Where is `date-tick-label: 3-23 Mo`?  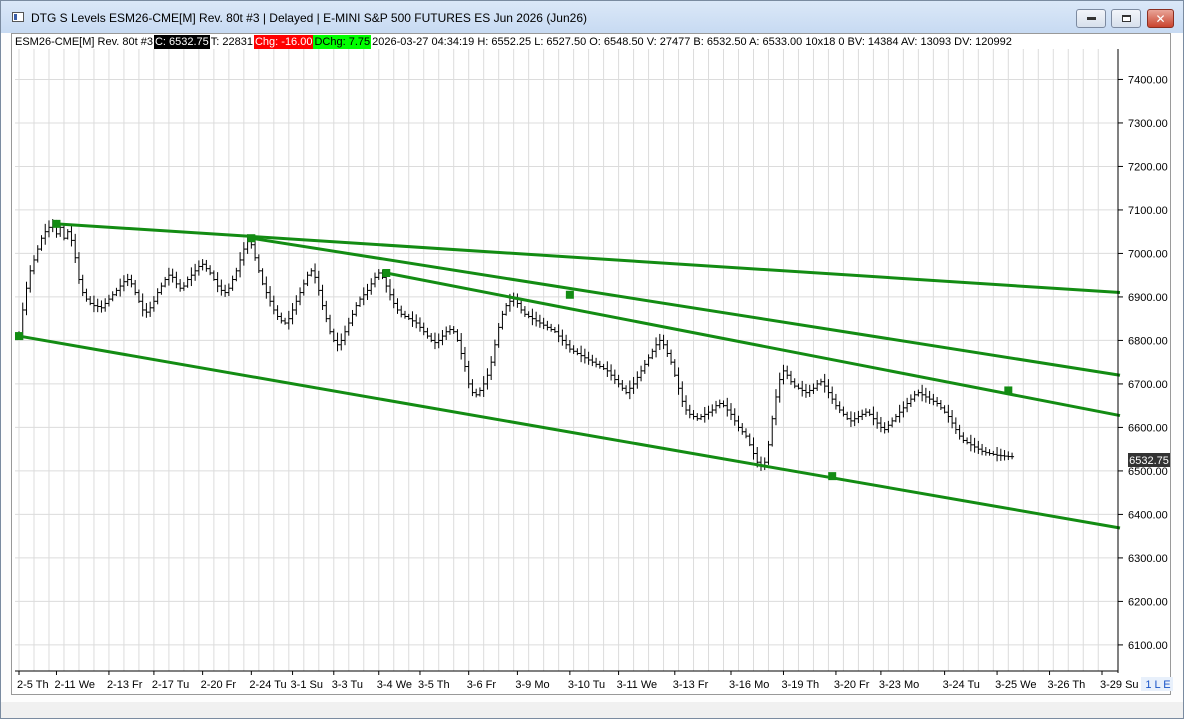 date-tick-label: 3-23 Mo is located at coordinates (899, 685).